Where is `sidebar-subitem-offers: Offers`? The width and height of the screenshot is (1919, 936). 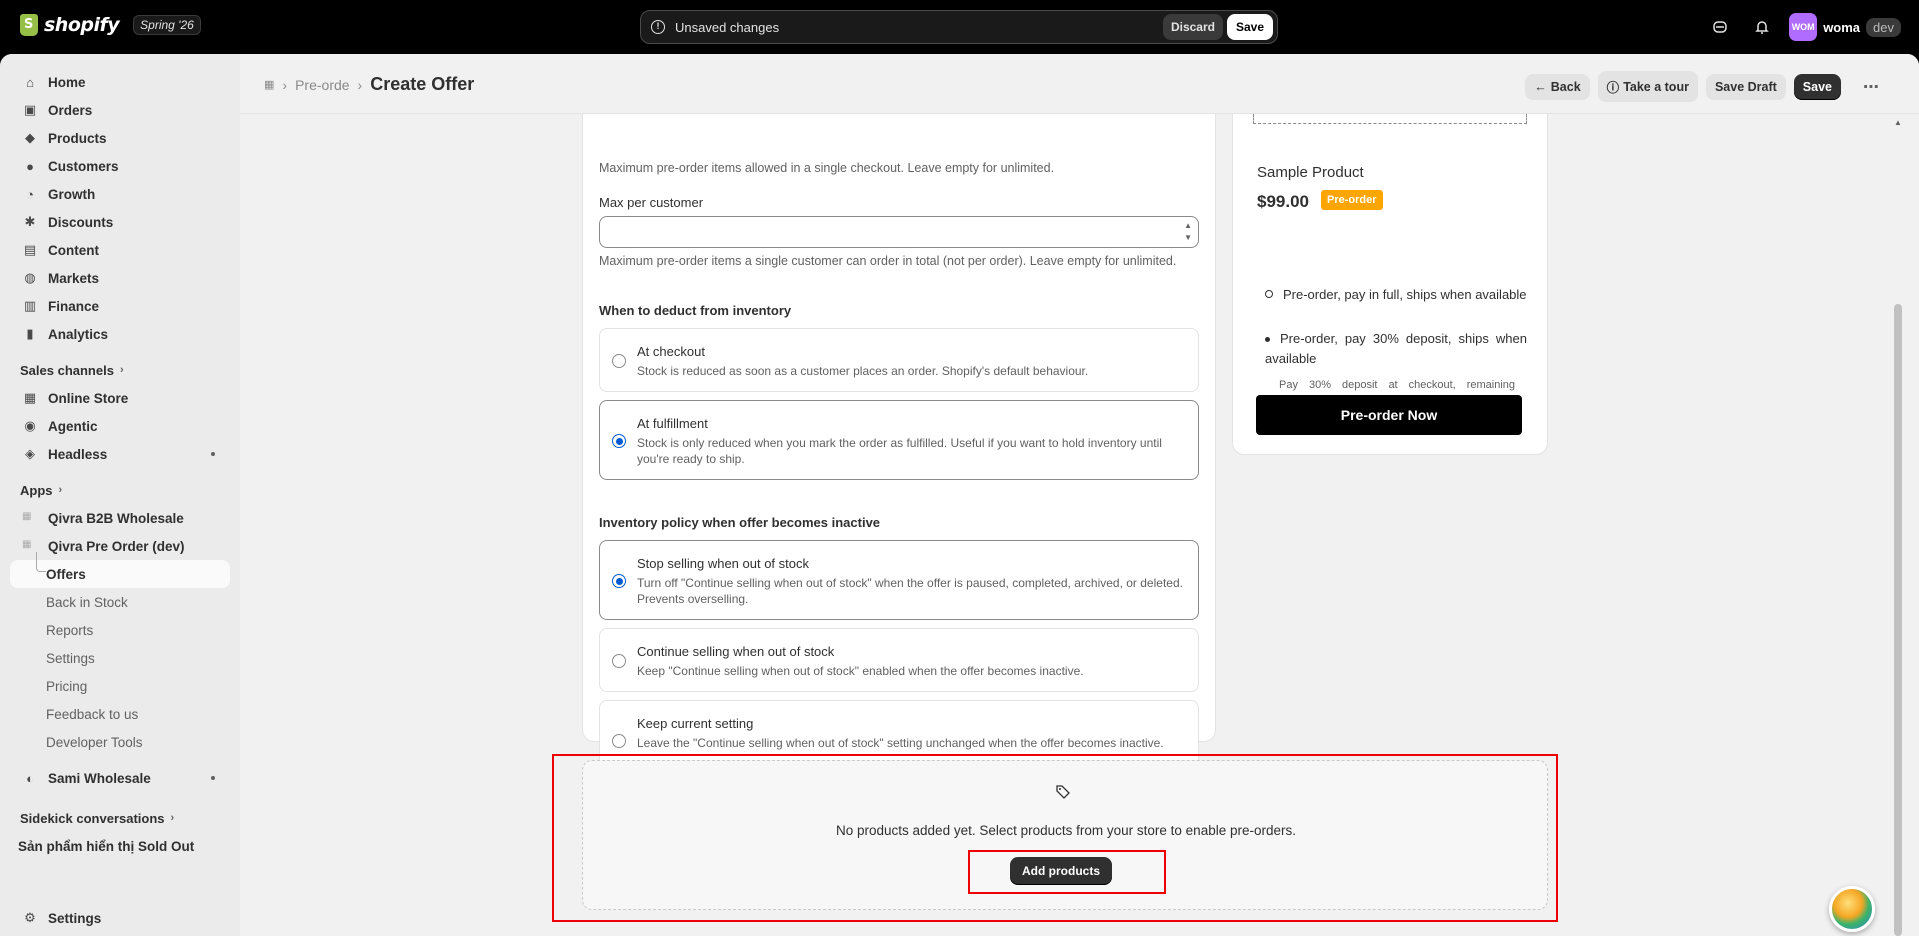 sidebar-subitem-offers: Offers is located at coordinates (120, 570).